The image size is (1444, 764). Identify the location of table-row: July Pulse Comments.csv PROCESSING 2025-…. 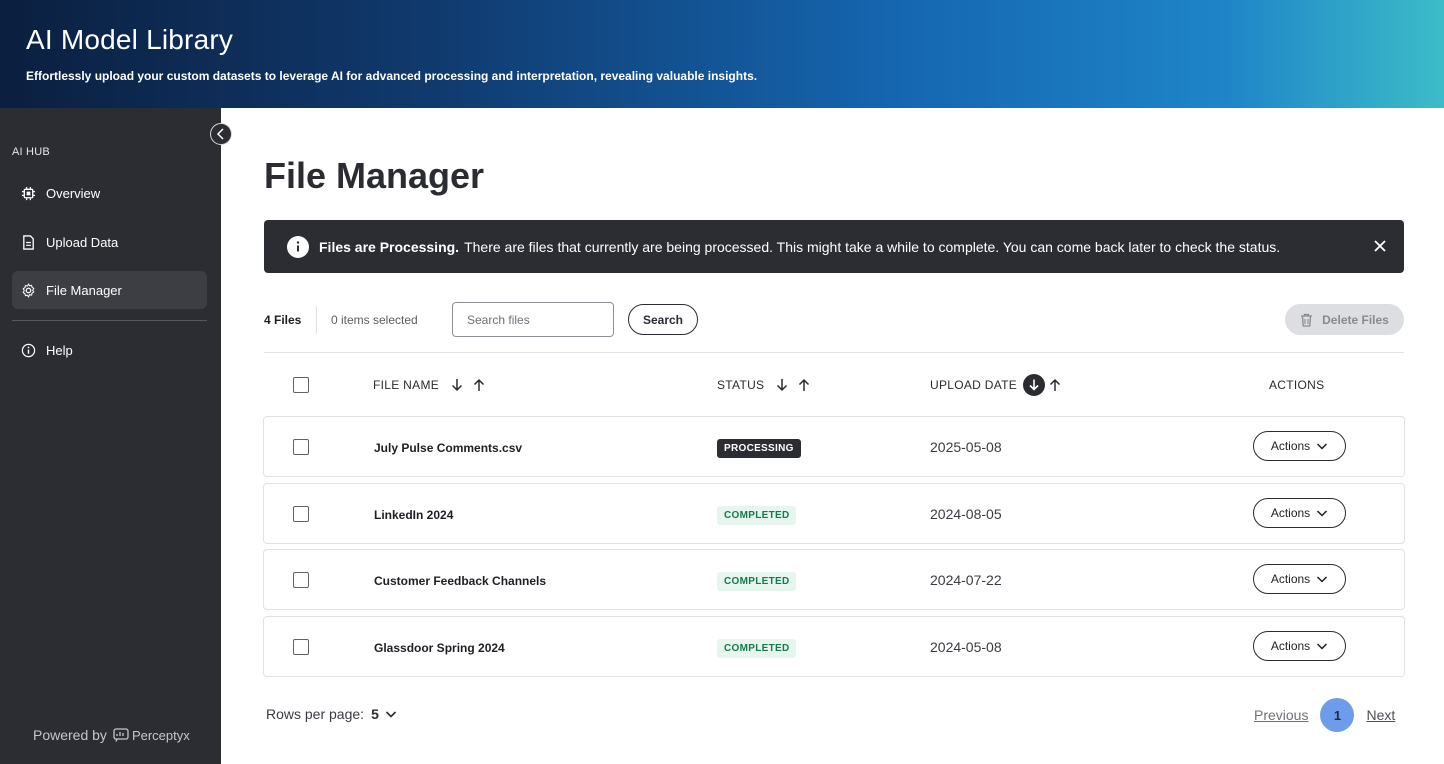
(834, 446).